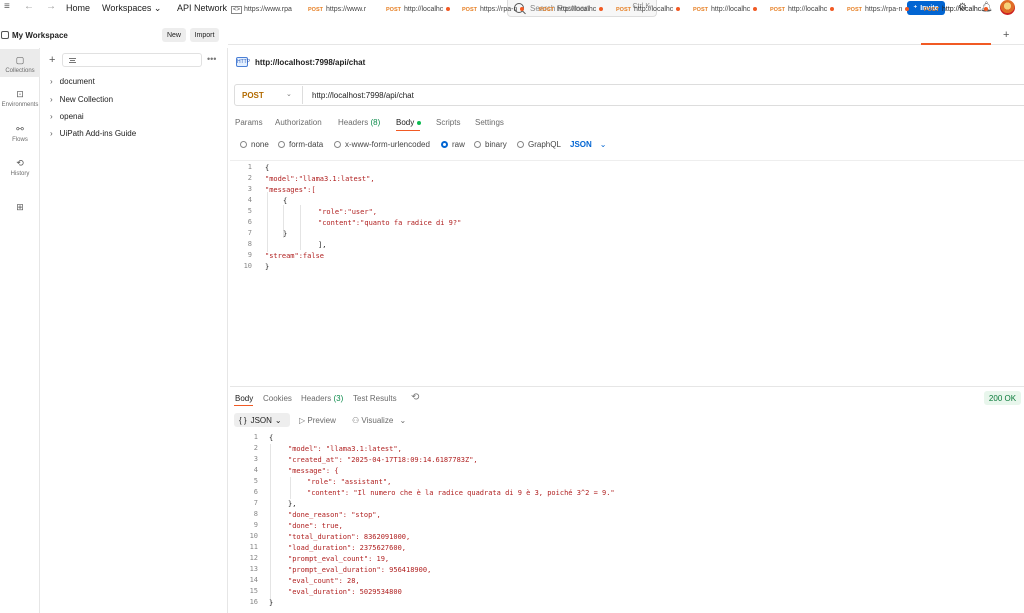 This screenshot has height=613, width=1024. What do you see at coordinates (174, 35) in the screenshot?
I see `new-button: New` at bounding box center [174, 35].